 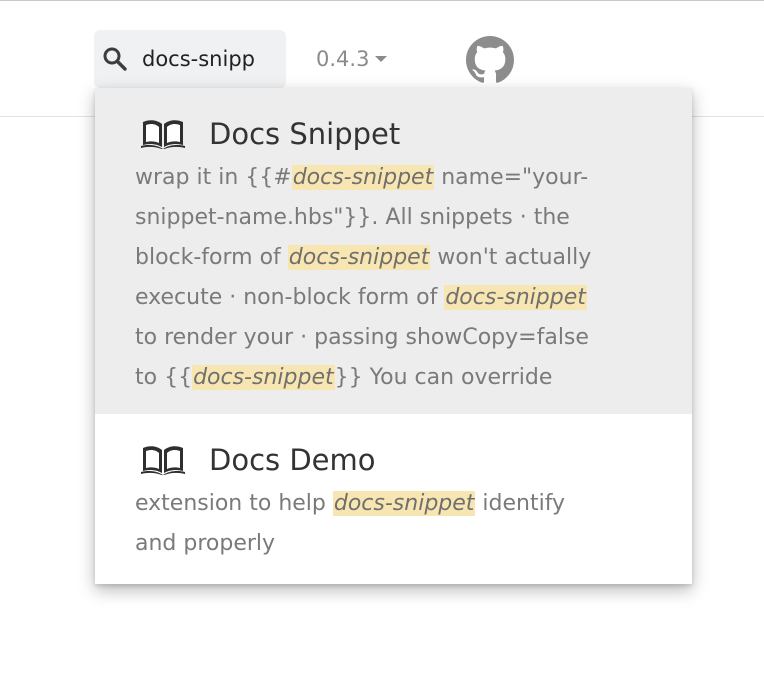 I want to click on result-title: Docs Demo, so click(x=292, y=460).